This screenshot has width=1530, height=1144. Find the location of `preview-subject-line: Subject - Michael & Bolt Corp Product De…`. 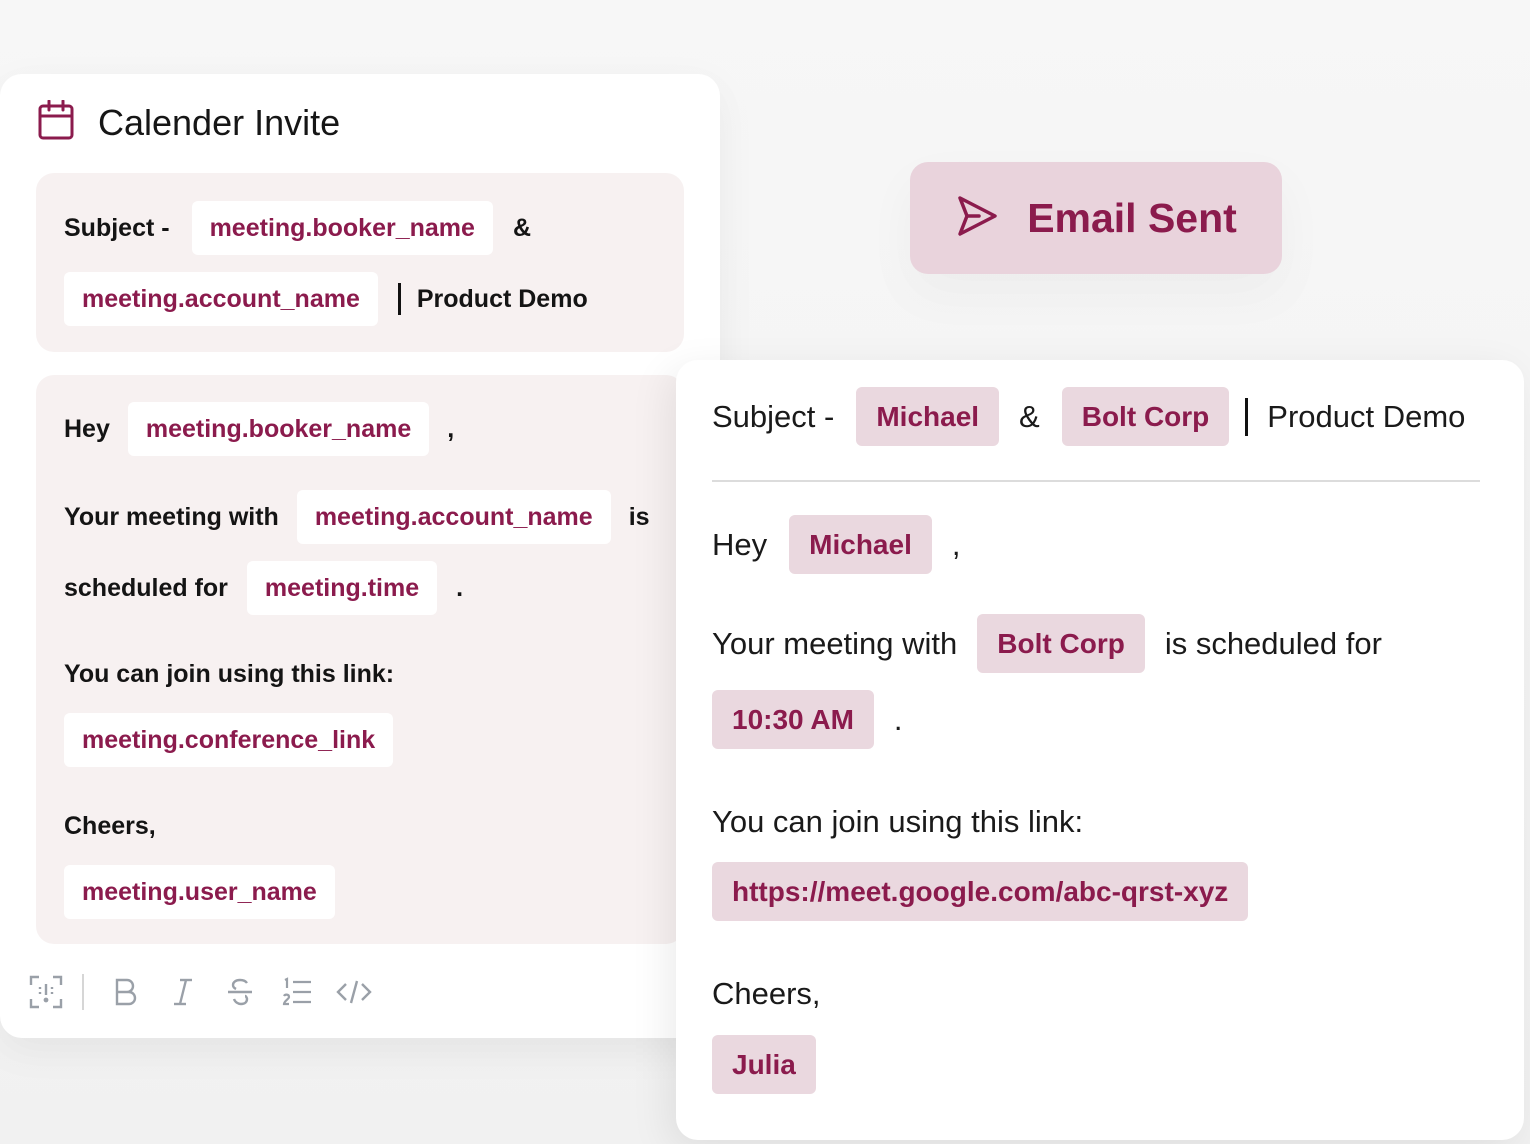

preview-subject-line: Subject - Michael & Bolt Corp Product De… is located at coordinates (1088, 416).